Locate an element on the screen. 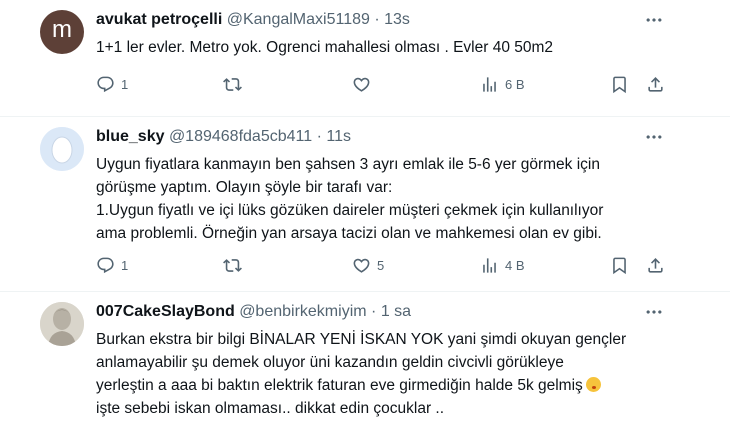  tweet-header: blue_sky @189468fda5cb411 · 11s is located at coordinates (223, 137).